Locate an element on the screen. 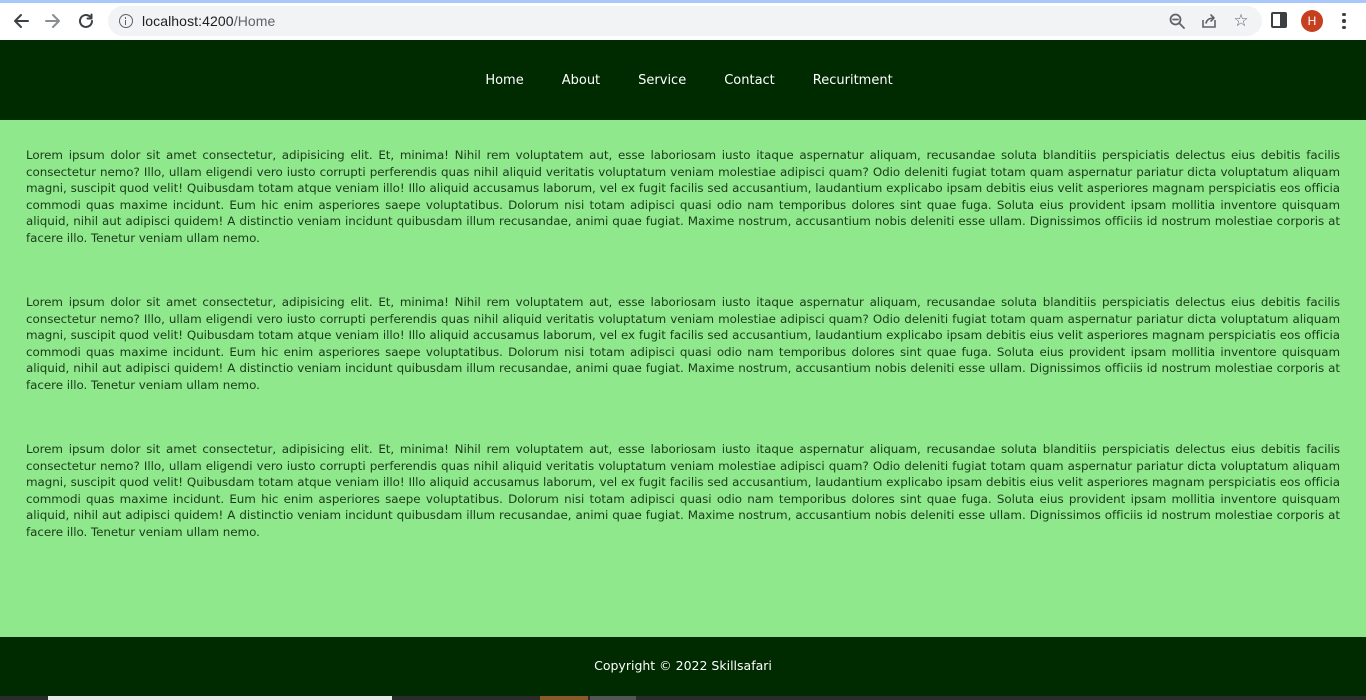 Image resolution: width=1366 pixels, height=700 pixels. url-host: localhost:4200 is located at coordinates (188, 21).